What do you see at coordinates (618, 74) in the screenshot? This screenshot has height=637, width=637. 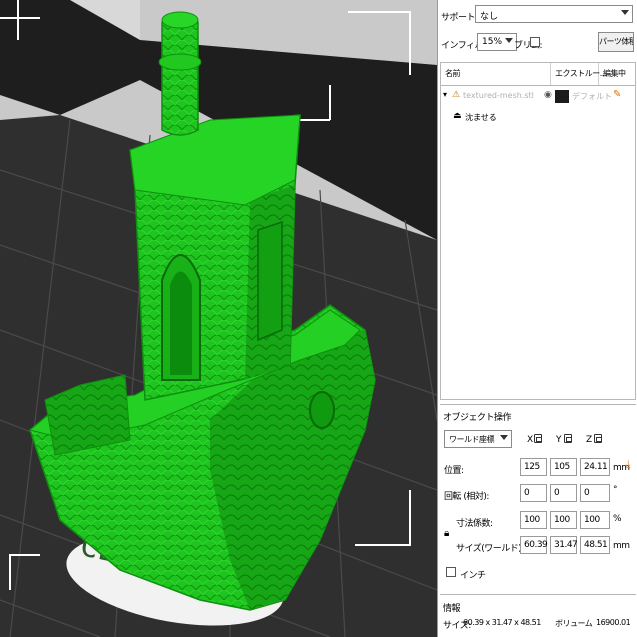 I see `col-edit-header: 編集中` at bounding box center [618, 74].